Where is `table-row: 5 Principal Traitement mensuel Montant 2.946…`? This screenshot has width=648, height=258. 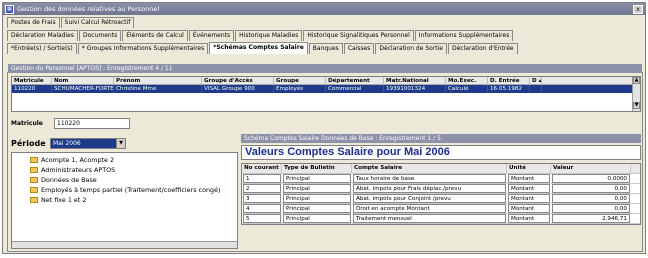 table-row: 5 Principal Traitement mensuel Montant 2.946… is located at coordinates (441, 219).